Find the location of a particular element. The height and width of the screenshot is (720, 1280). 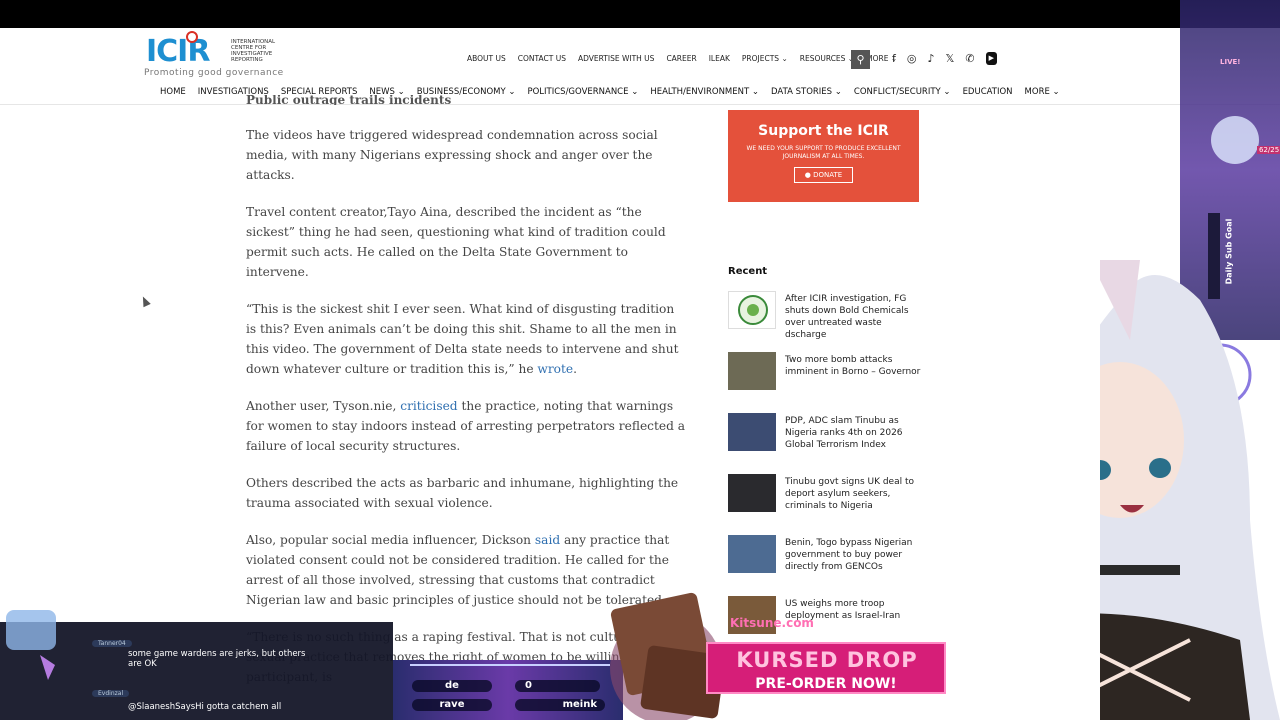

donate-button: ● DONATE is located at coordinates (823, 175).